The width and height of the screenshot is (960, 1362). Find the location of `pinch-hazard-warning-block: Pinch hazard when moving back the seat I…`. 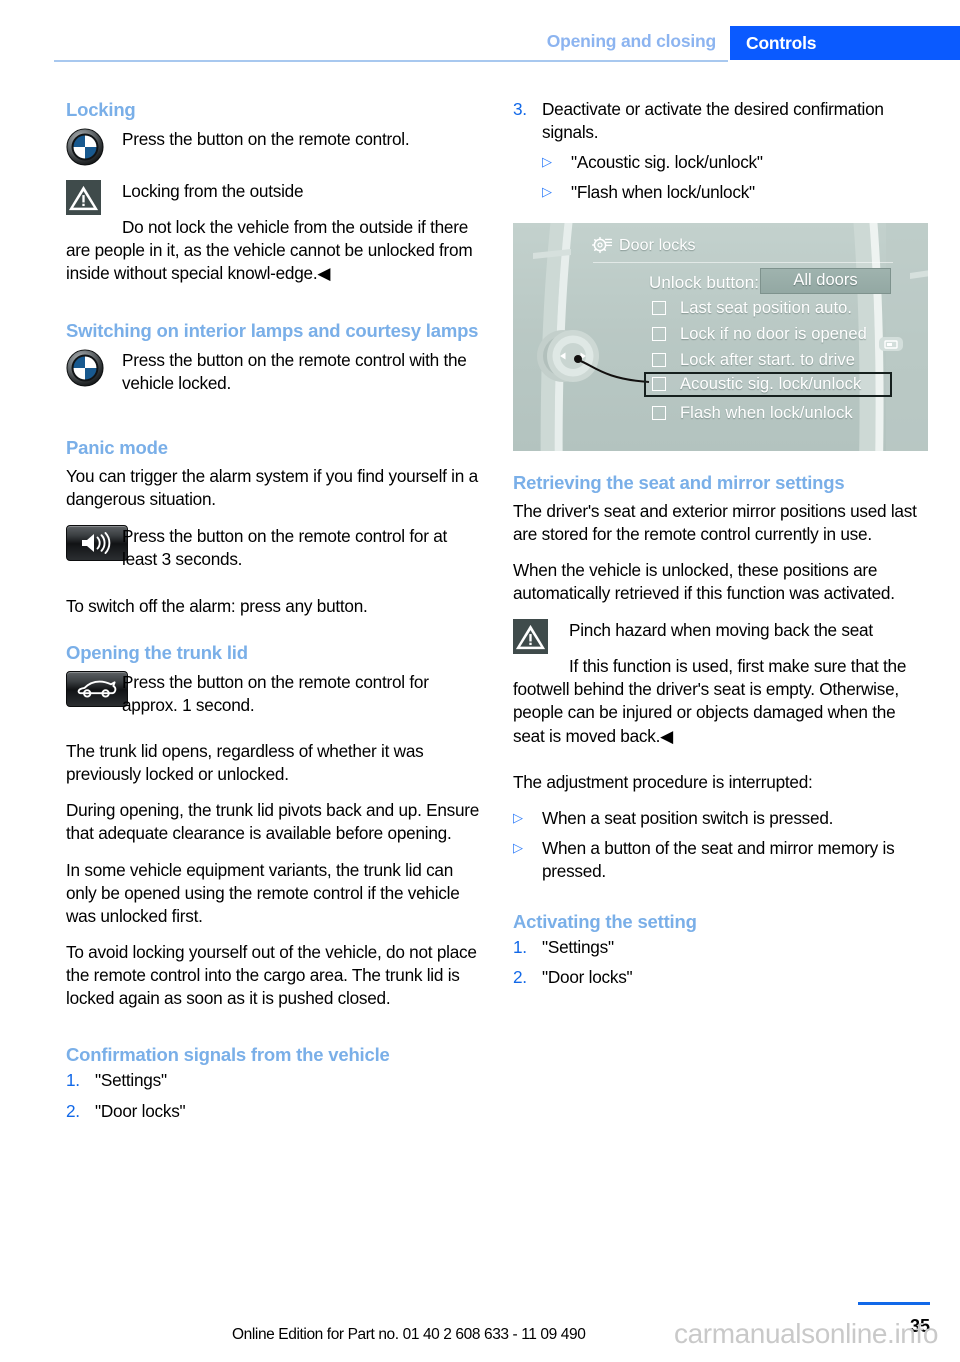

pinch-hazard-warning-block: Pinch hazard when moving back the seat I… is located at coordinates (720, 683).